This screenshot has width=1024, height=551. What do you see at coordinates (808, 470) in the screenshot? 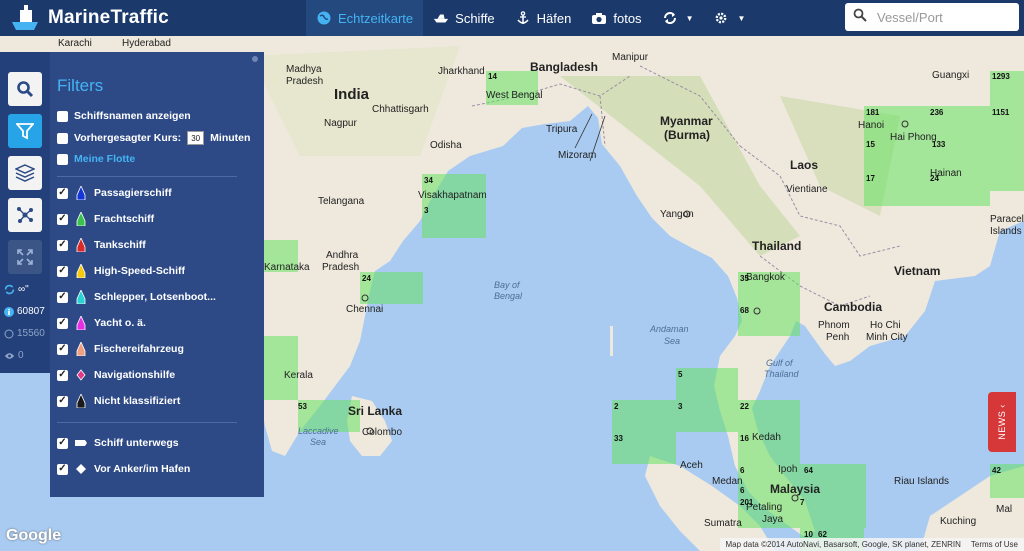
I see `ship-count: 64` at bounding box center [808, 470].